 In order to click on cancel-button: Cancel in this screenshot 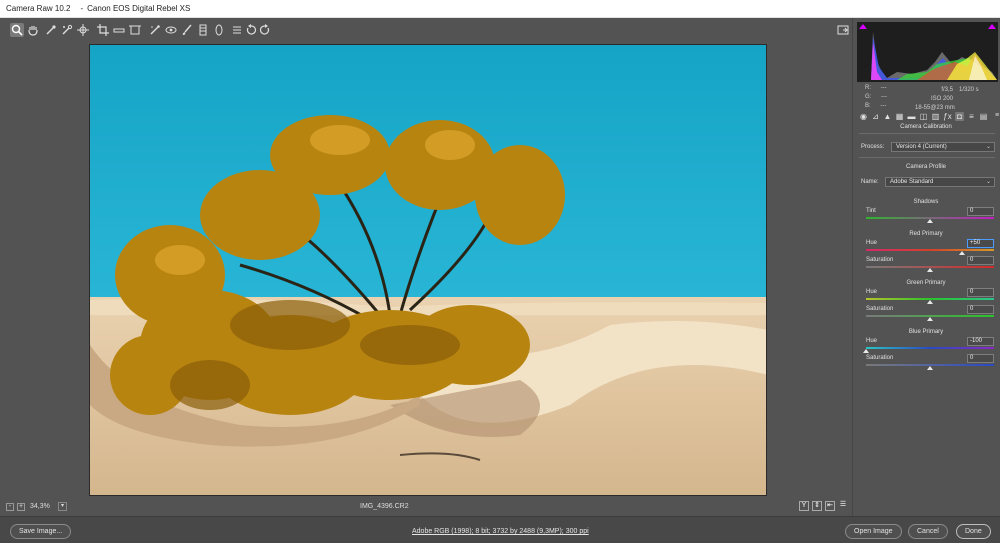, I will do `click(928, 531)`.